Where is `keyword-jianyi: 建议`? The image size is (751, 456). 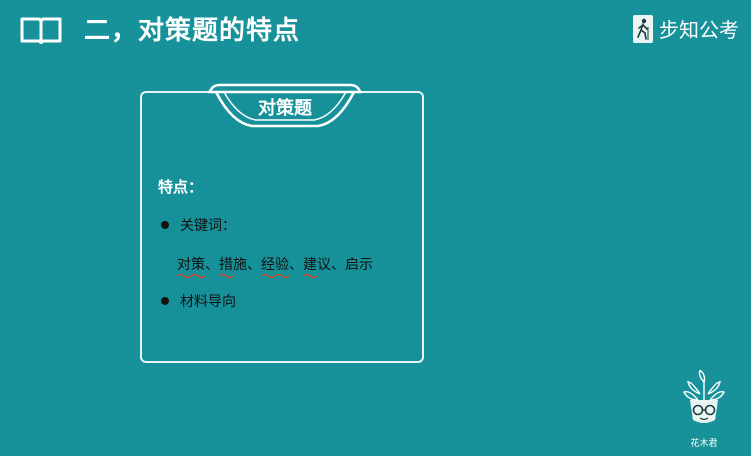 keyword-jianyi: 建议 is located at coordinates (317, 266).